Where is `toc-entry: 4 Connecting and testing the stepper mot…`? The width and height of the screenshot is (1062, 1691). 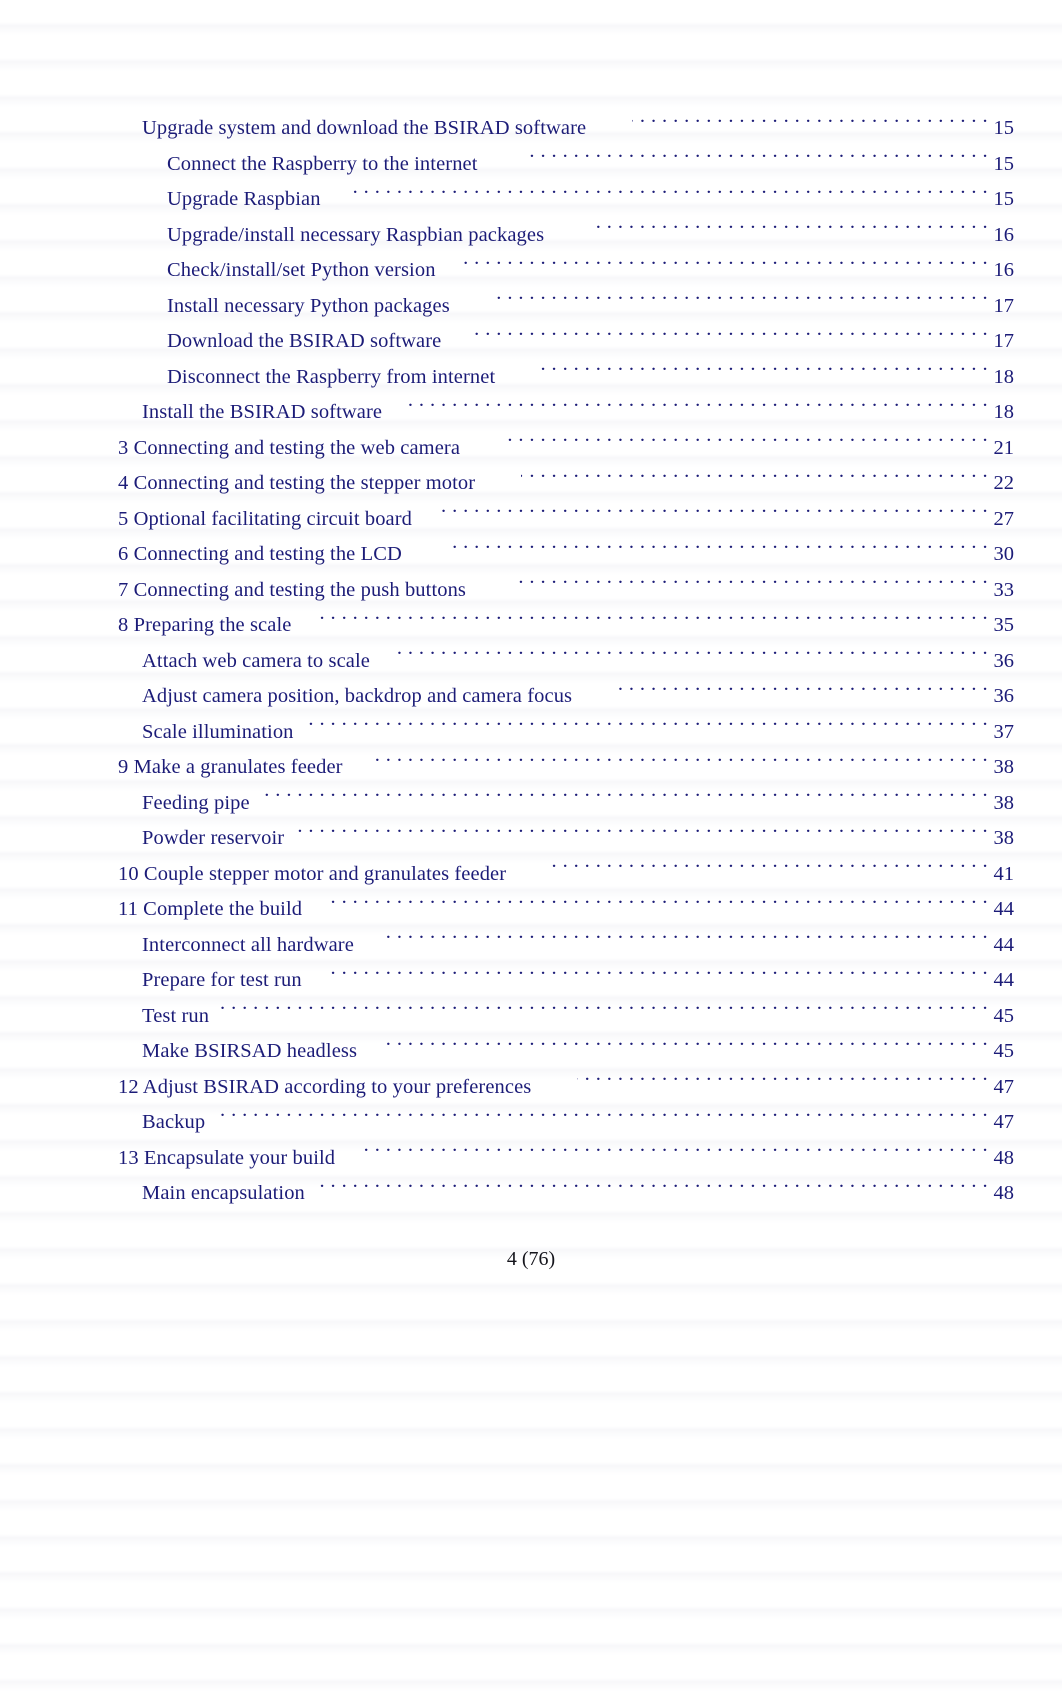 toc-entry: 4 Connecting and testing the stepper mot… is located at coordinates (531, 484).